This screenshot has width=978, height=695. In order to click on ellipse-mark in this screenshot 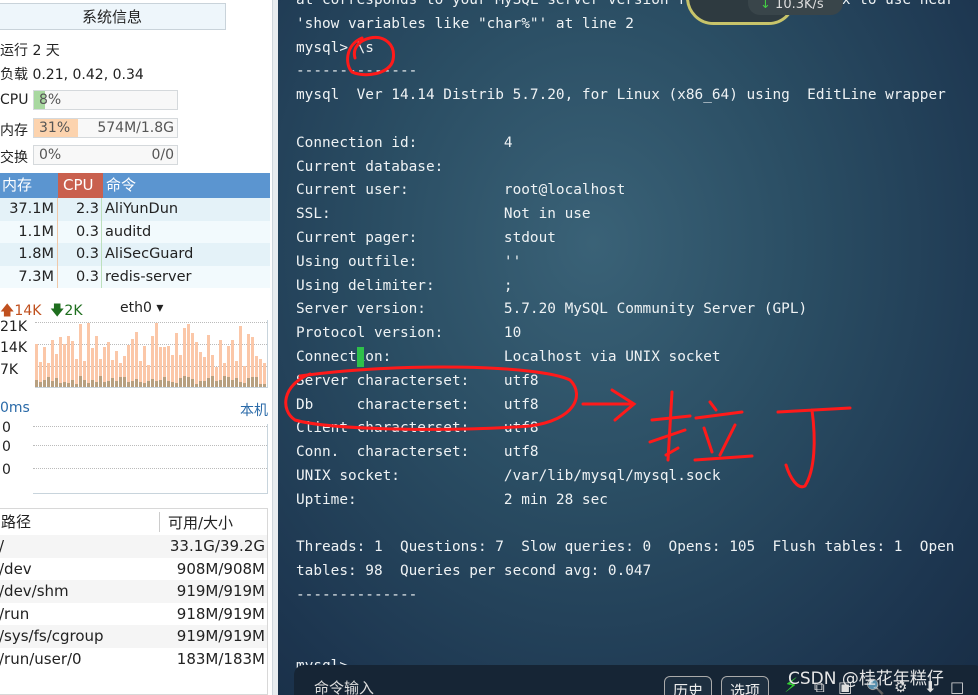, I will do `click(431, 398)`.